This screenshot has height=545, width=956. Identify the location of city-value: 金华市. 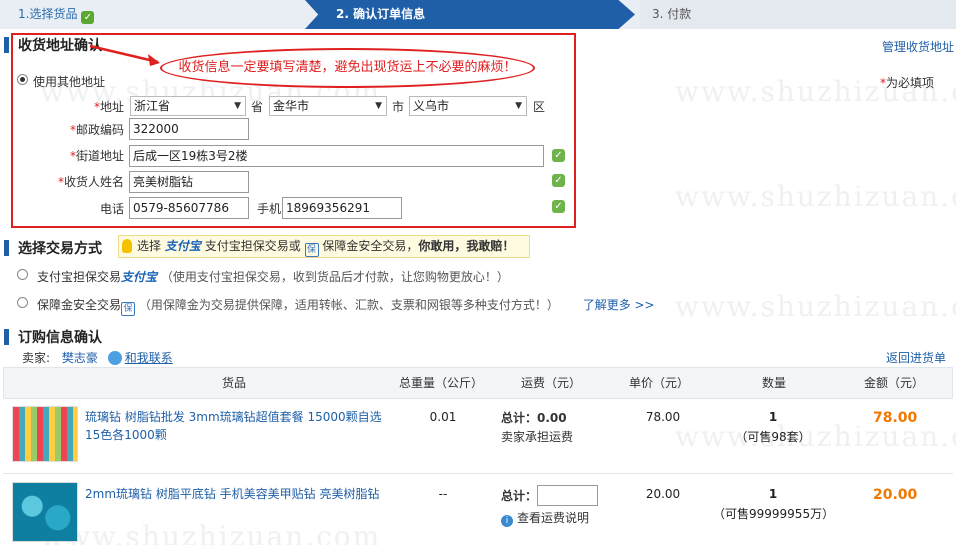
(291, 106).